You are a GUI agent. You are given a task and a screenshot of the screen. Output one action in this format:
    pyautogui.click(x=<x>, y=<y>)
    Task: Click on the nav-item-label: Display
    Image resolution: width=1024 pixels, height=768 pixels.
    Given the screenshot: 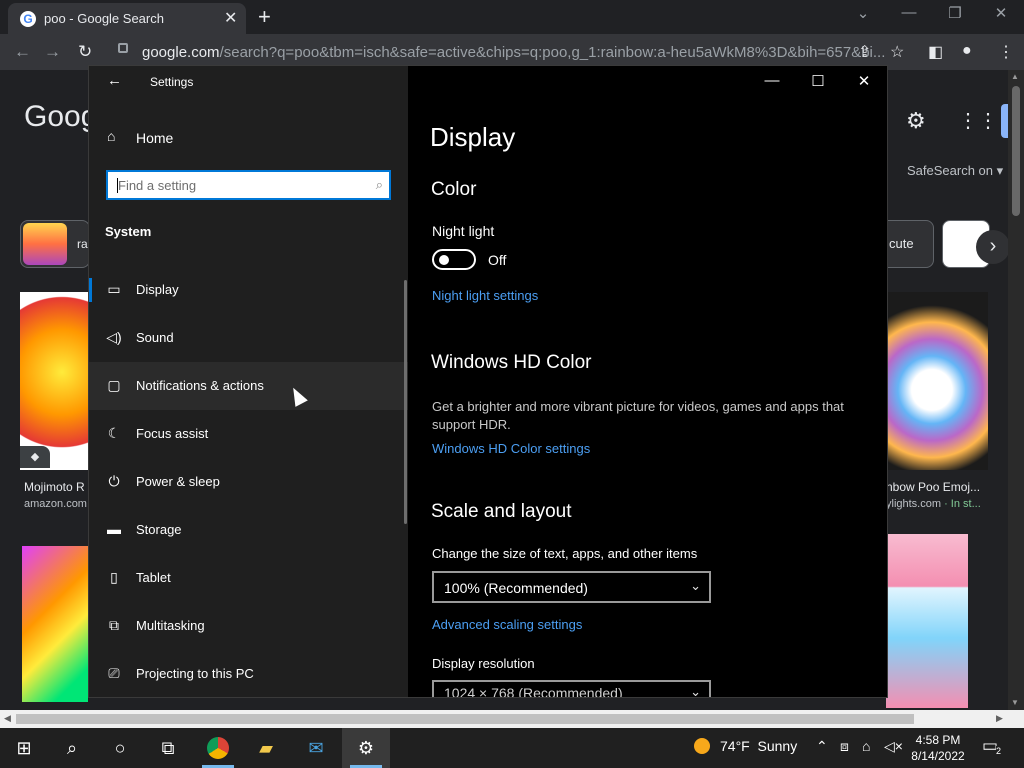 What is the action you would take?
    pyautogui.click(x=157, y=289)
    